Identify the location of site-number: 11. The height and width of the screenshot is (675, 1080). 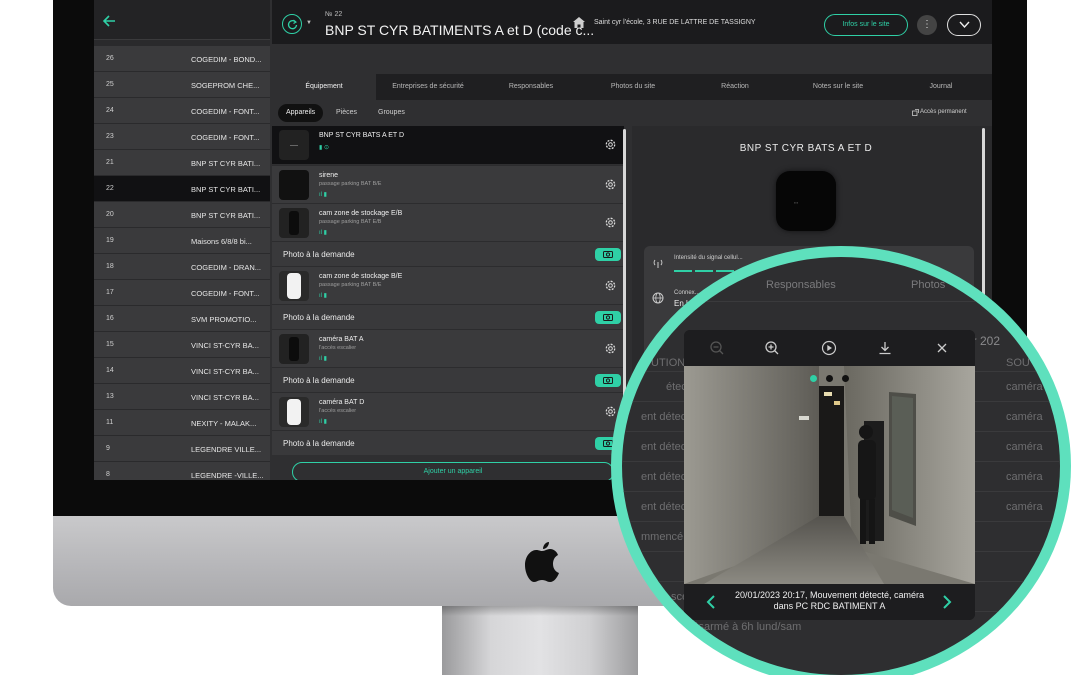
(110, 422).